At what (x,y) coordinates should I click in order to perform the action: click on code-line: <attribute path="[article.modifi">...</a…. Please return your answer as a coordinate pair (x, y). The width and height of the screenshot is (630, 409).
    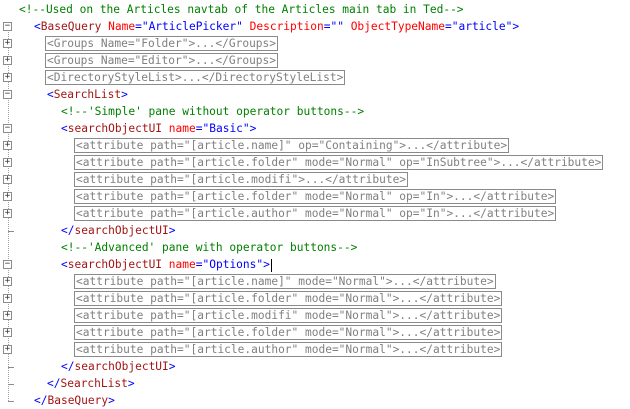
    Looking at the image, I should click on (241, 179).